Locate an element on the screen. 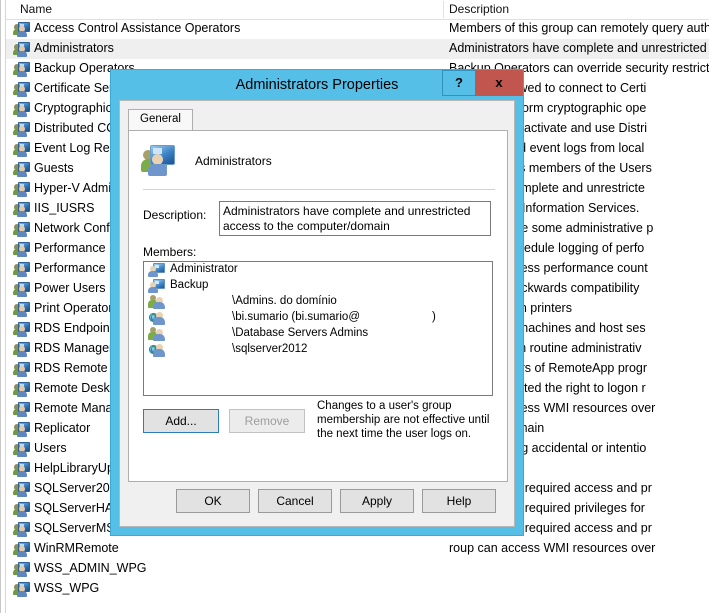 Image resolution: width=709 pixels, height=613 pixels. remove-button: Remove is located at coordinates (267, 421).